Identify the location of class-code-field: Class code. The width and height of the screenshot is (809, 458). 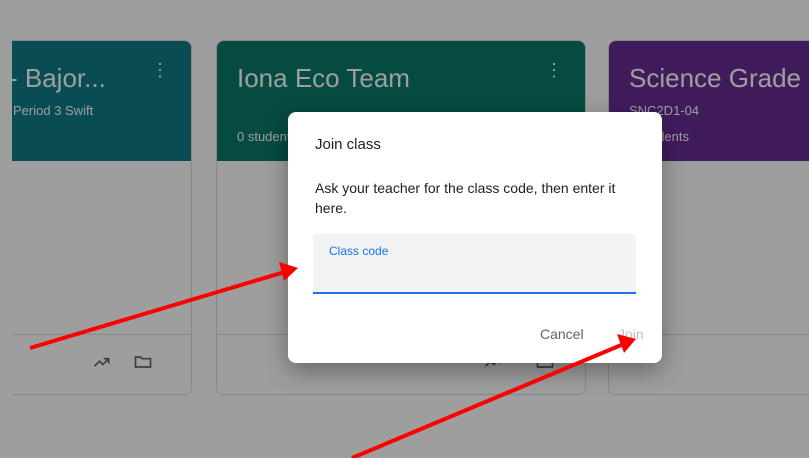
(474, 264).